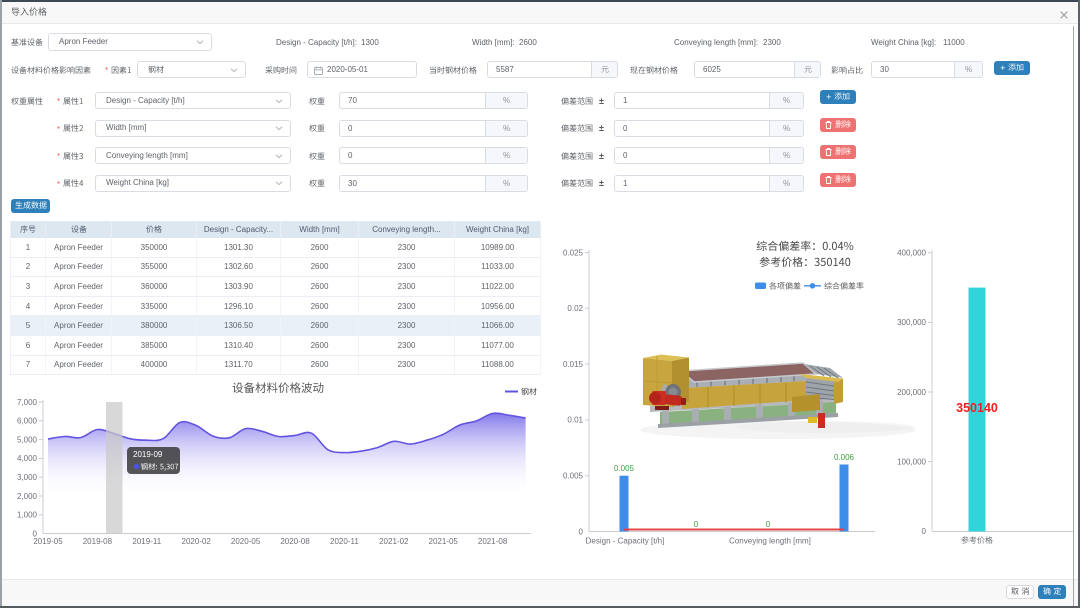  What do you see at coordinates (575, 308) in the screenshot?
I see `svg-text: 0.02` at bounding box center [575, 308].